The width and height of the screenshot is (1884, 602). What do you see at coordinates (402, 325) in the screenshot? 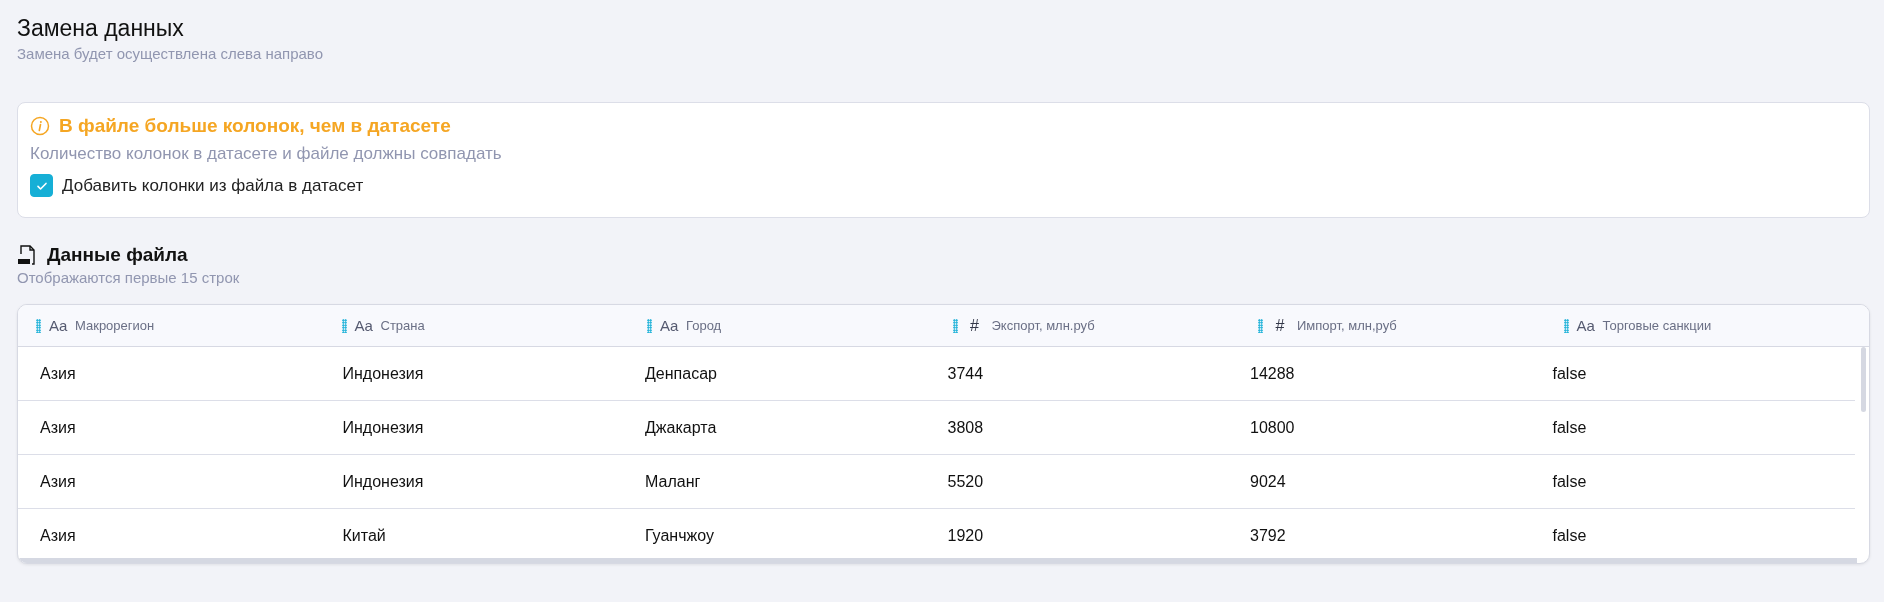
I see `column-header: Страна` at bounding box center [402, 325].